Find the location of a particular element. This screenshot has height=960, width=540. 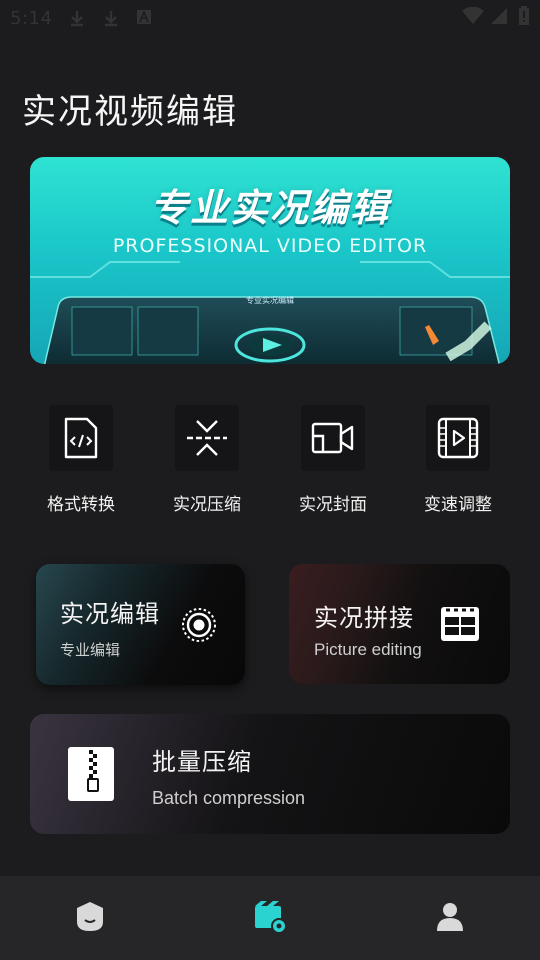

banner-subtitle: PROFESSIONAL VIDEO EDITOR is located at coordinates (270, 246).